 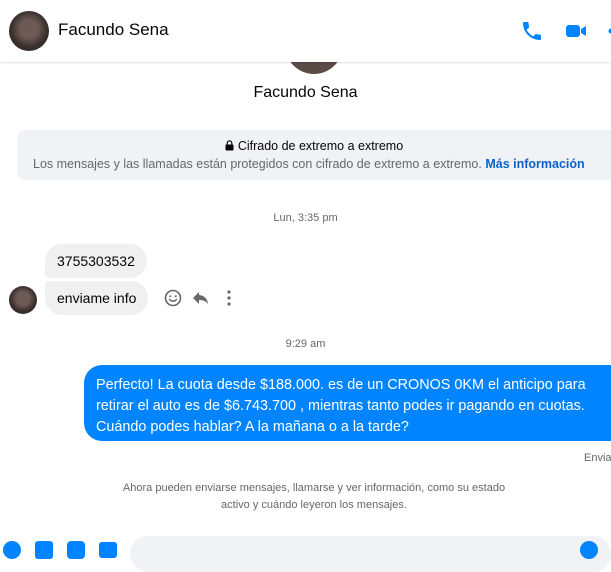 What do you see at coordinates (534, 164) in the screenshot?
I see `more-info-link: Más información` at bounding box center [534, 164].